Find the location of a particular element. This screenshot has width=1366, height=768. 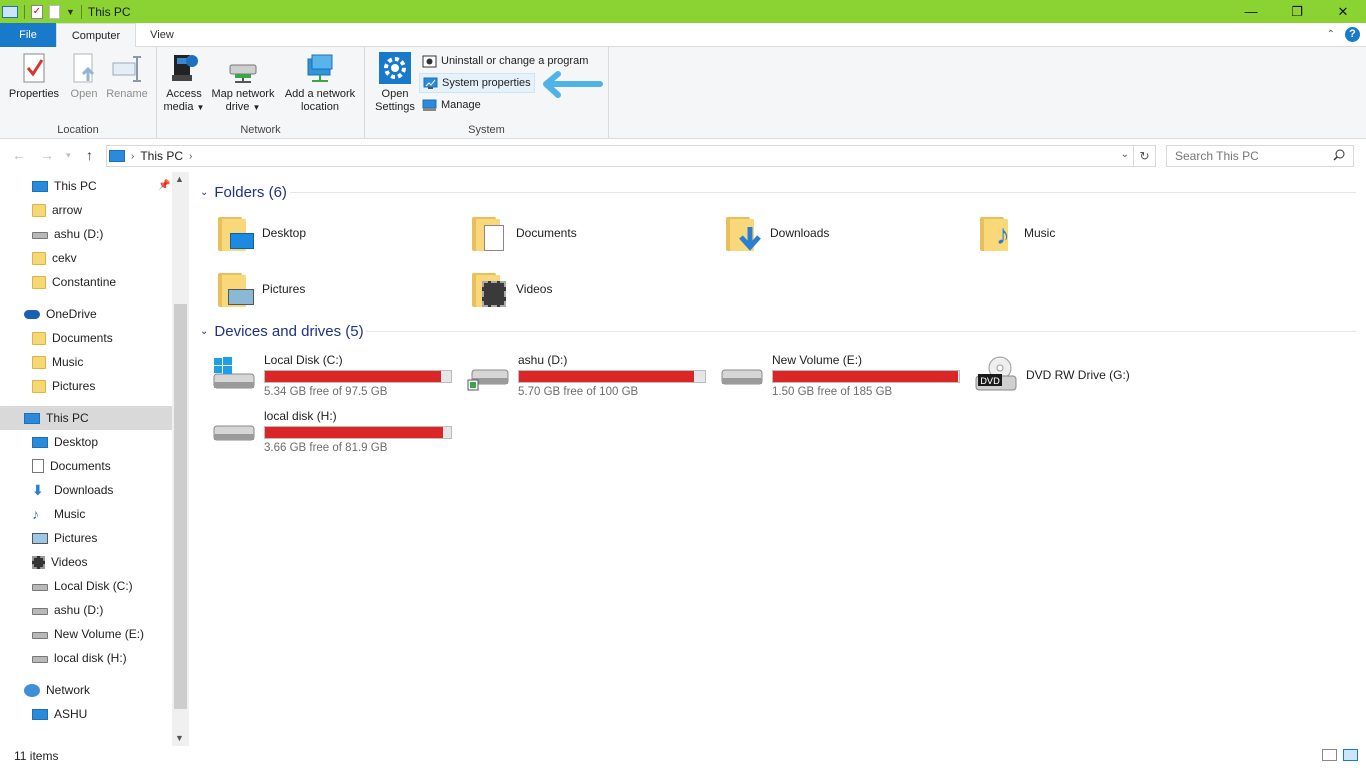

uninstall-program-button: Uninstall or change a program is located at coordinates (505, 61).